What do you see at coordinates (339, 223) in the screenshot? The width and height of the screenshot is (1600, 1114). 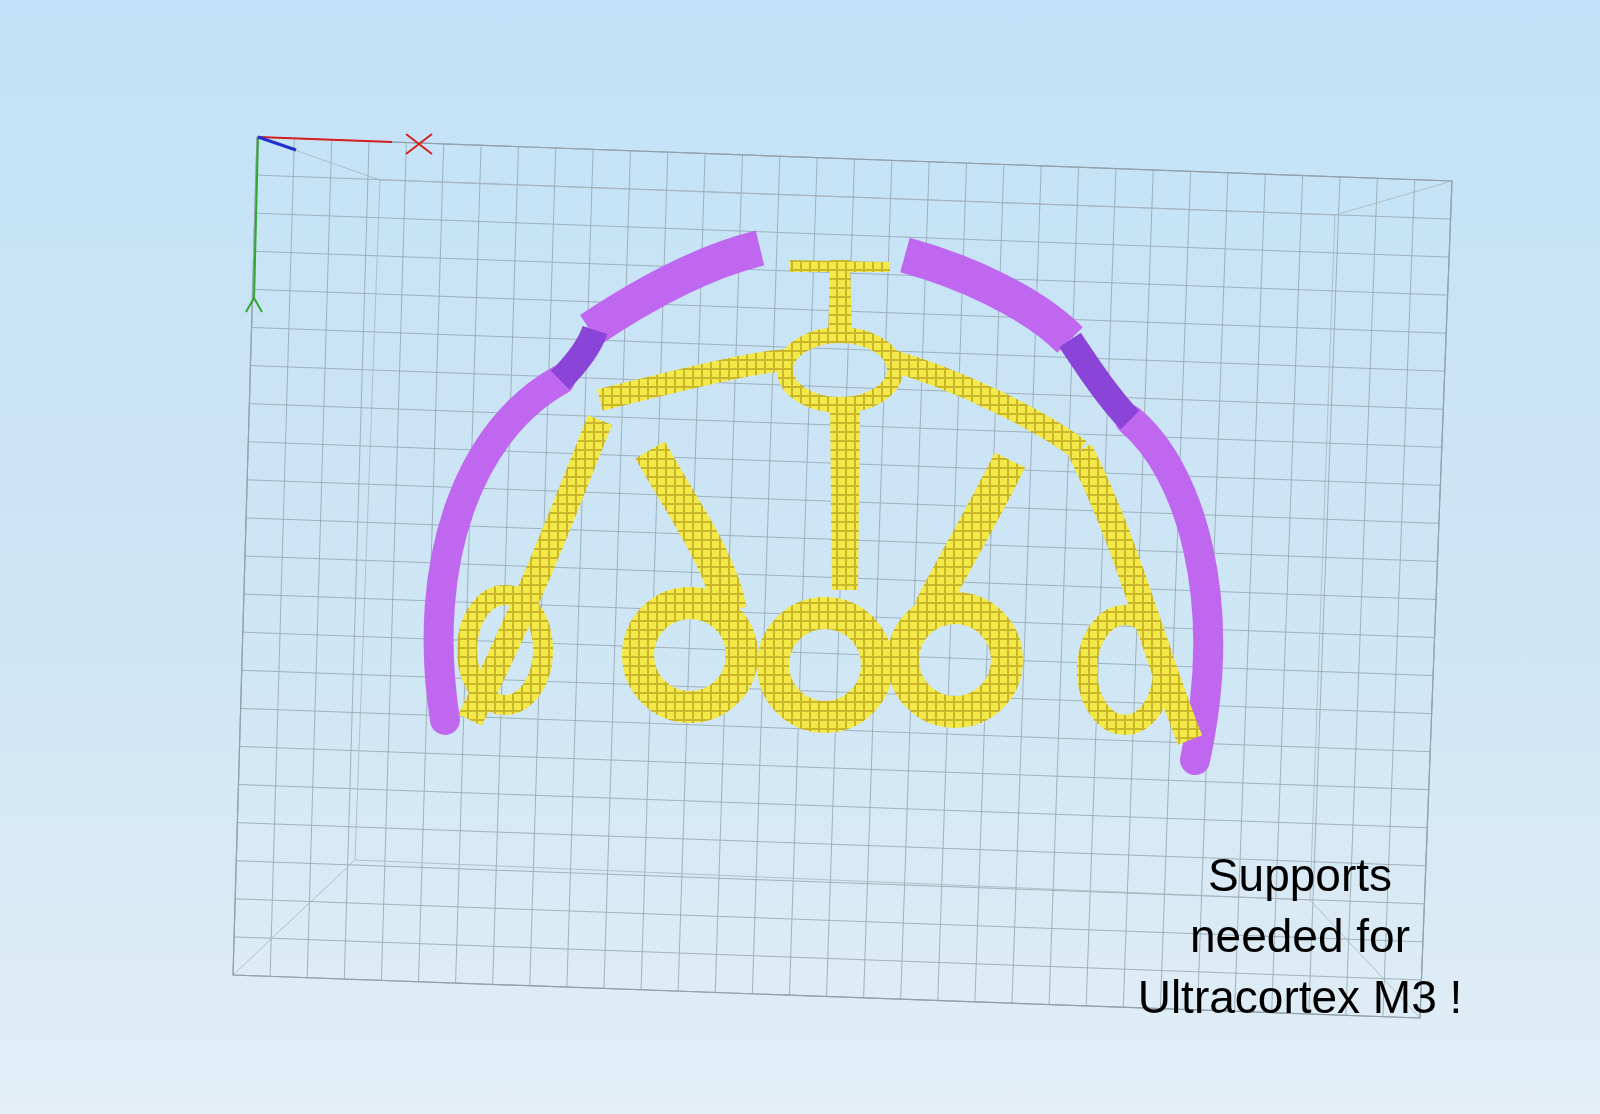 I see `axis-gizmo-icon` at bounding box center [339, 223].